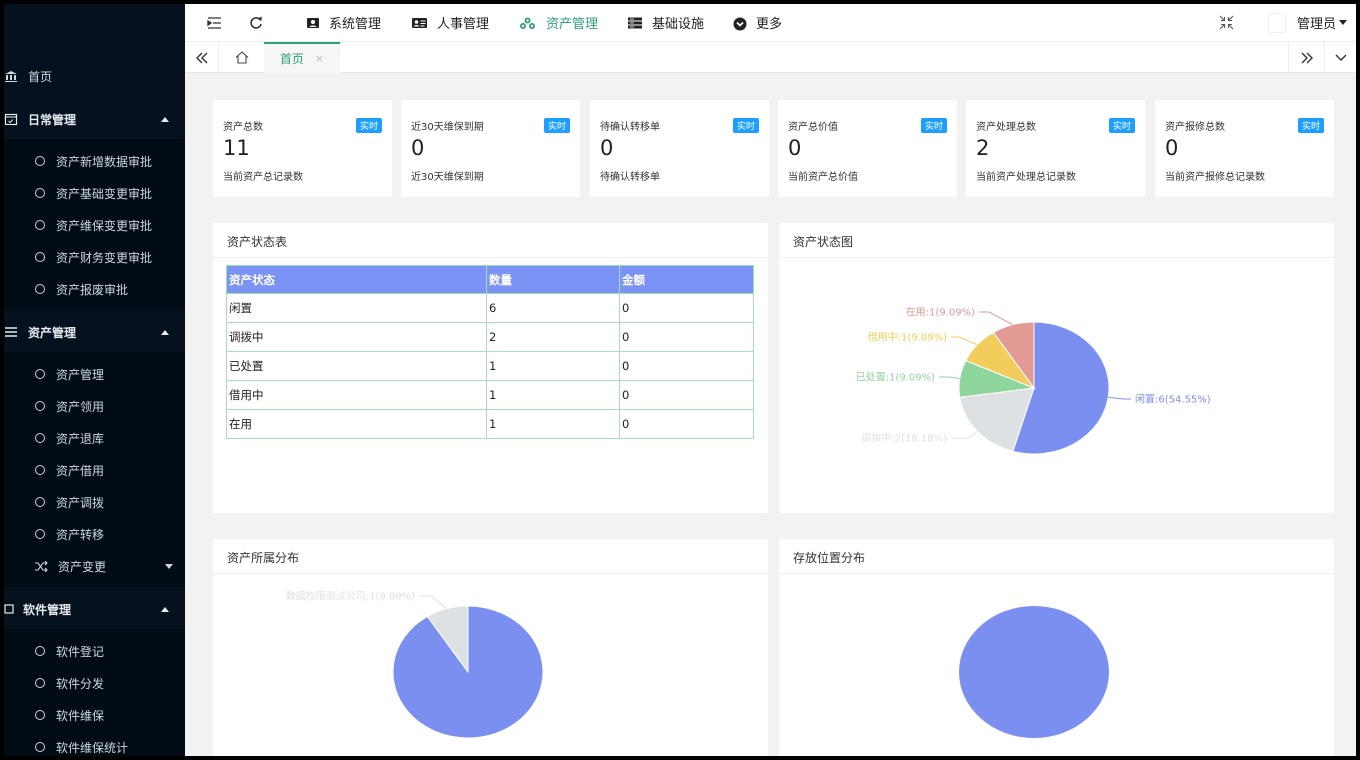  What do you see at coordinates (630, 177) in the screenshot?
I see `stat-desc: 待确认转移单` at bounding box center [630, 177].